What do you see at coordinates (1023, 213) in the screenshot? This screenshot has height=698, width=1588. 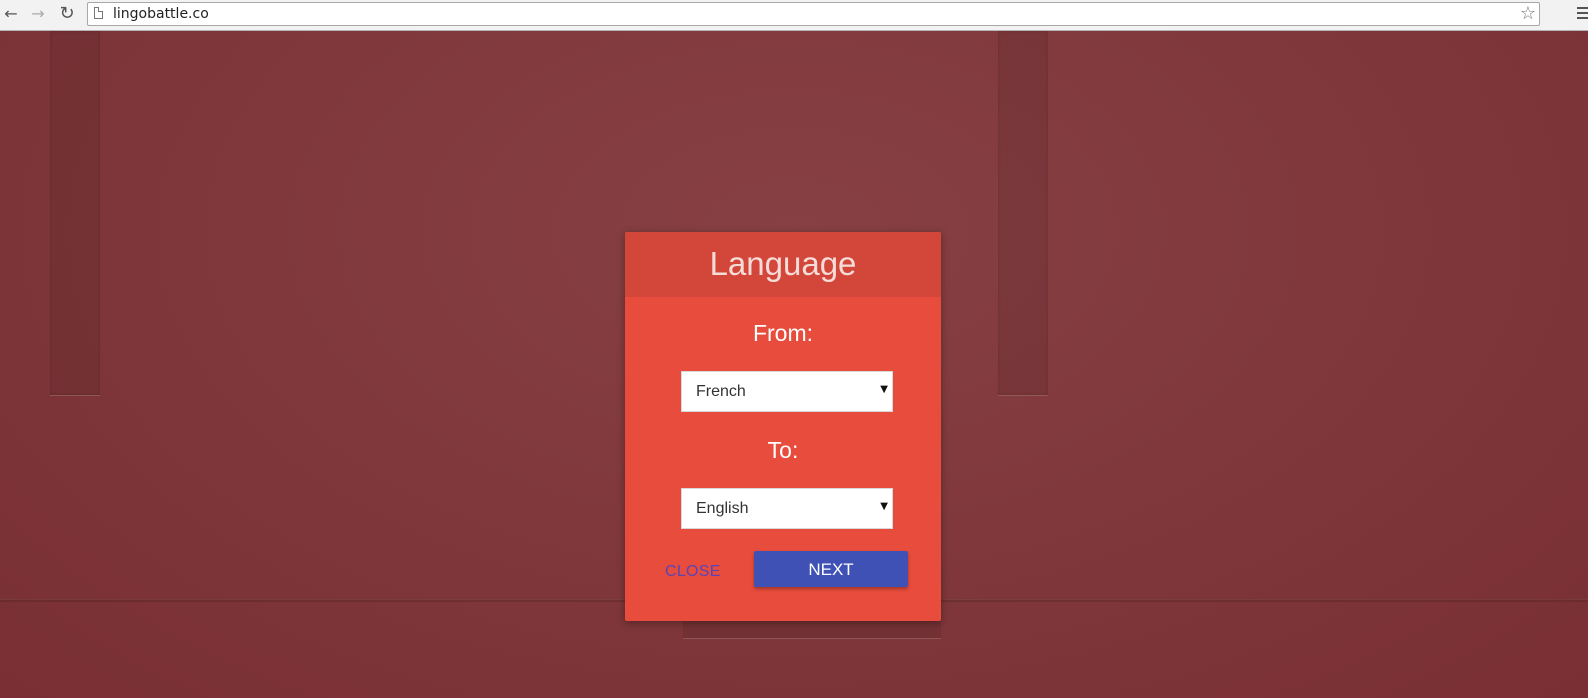 I see `right-pillar` at bounding box center [1023, 213].